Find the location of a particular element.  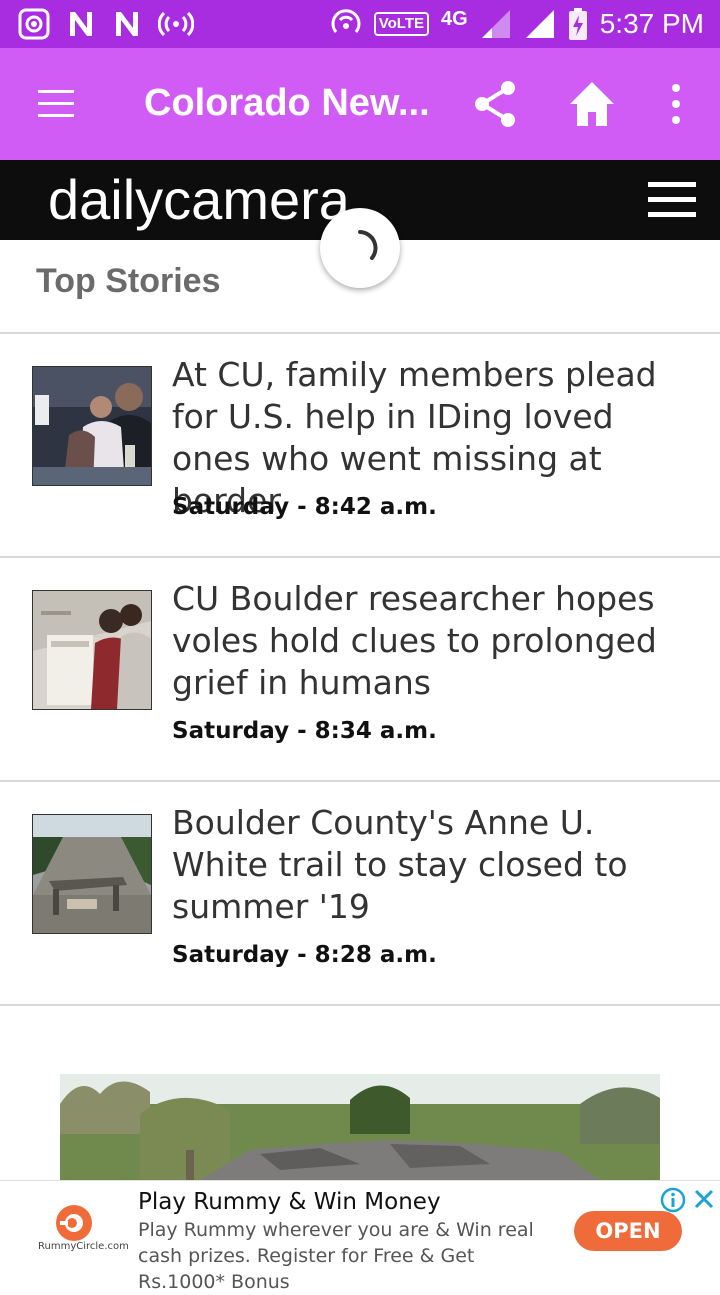

volte-badge: VoLTE is located at coordinates (401, 24).